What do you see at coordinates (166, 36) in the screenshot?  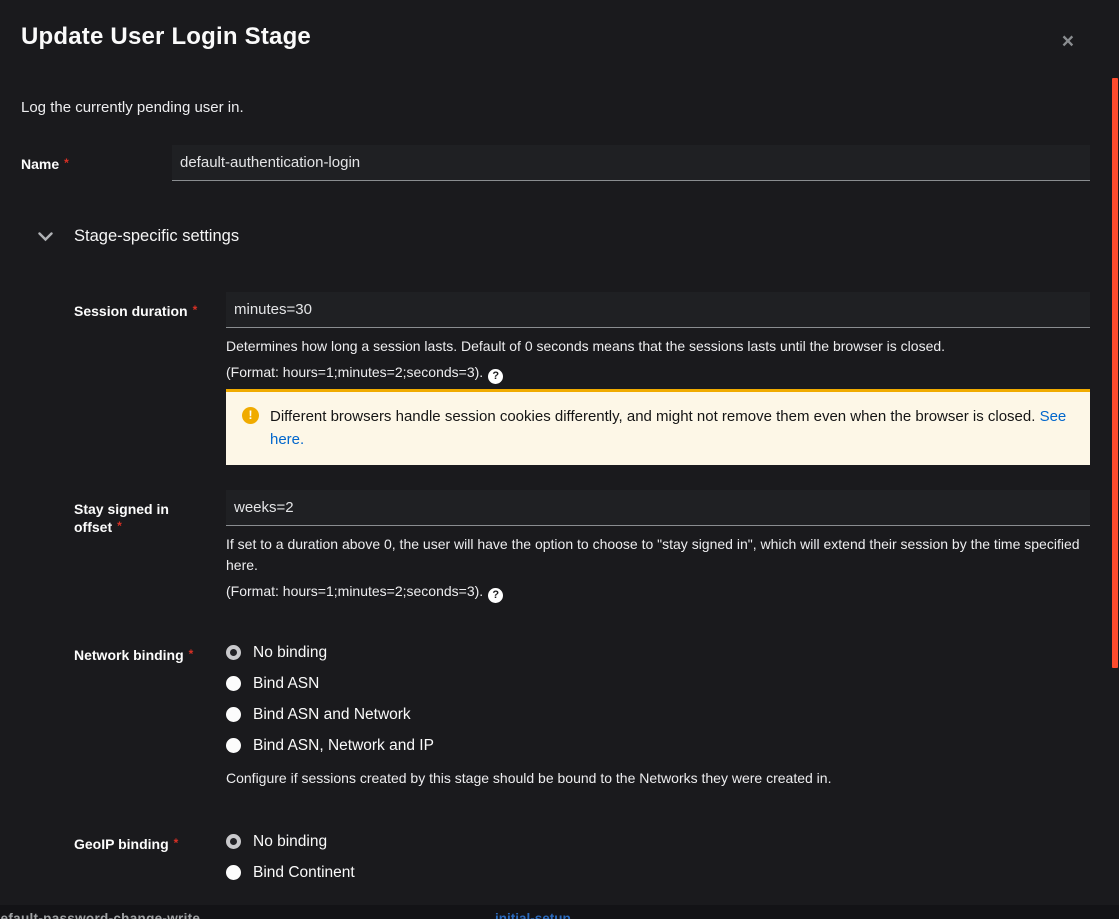 I see `modal-title: Update User Login Stage` at bounding box center [166, 36].